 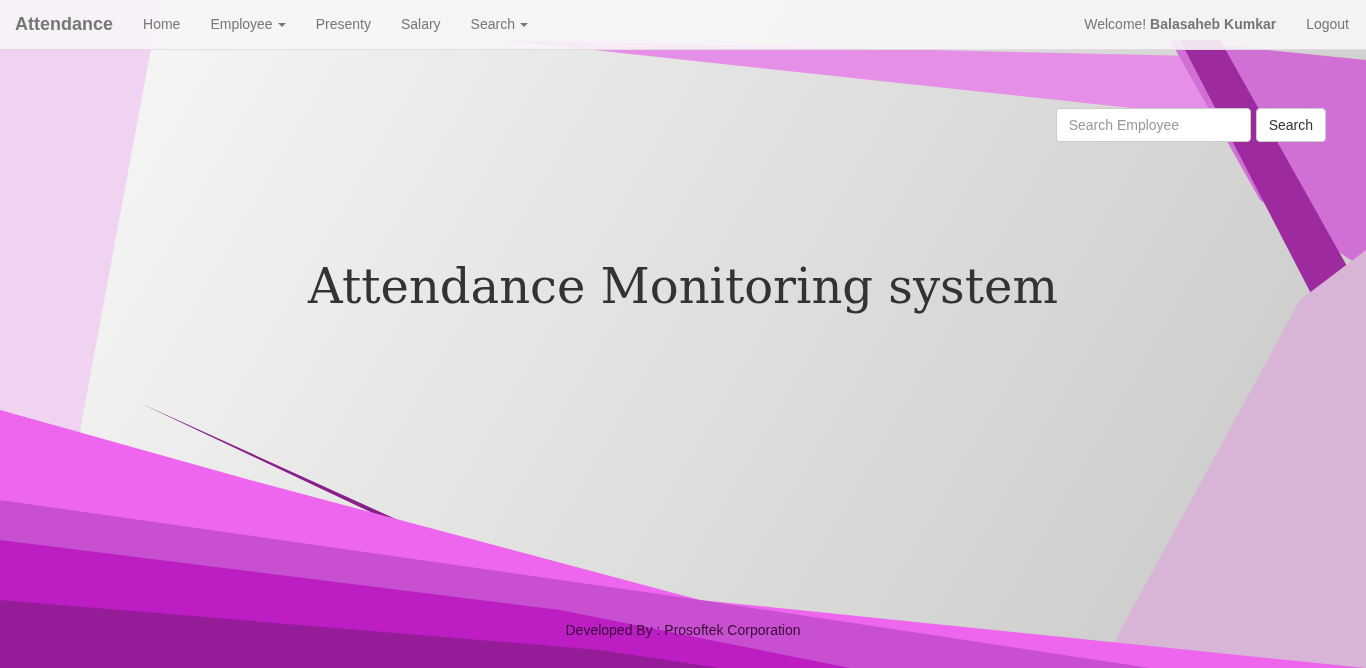 What do you see at coordinates (1153, 125) in the screenshot?
I see `search-field: Search Employee` at bounding box center [1153, 125].